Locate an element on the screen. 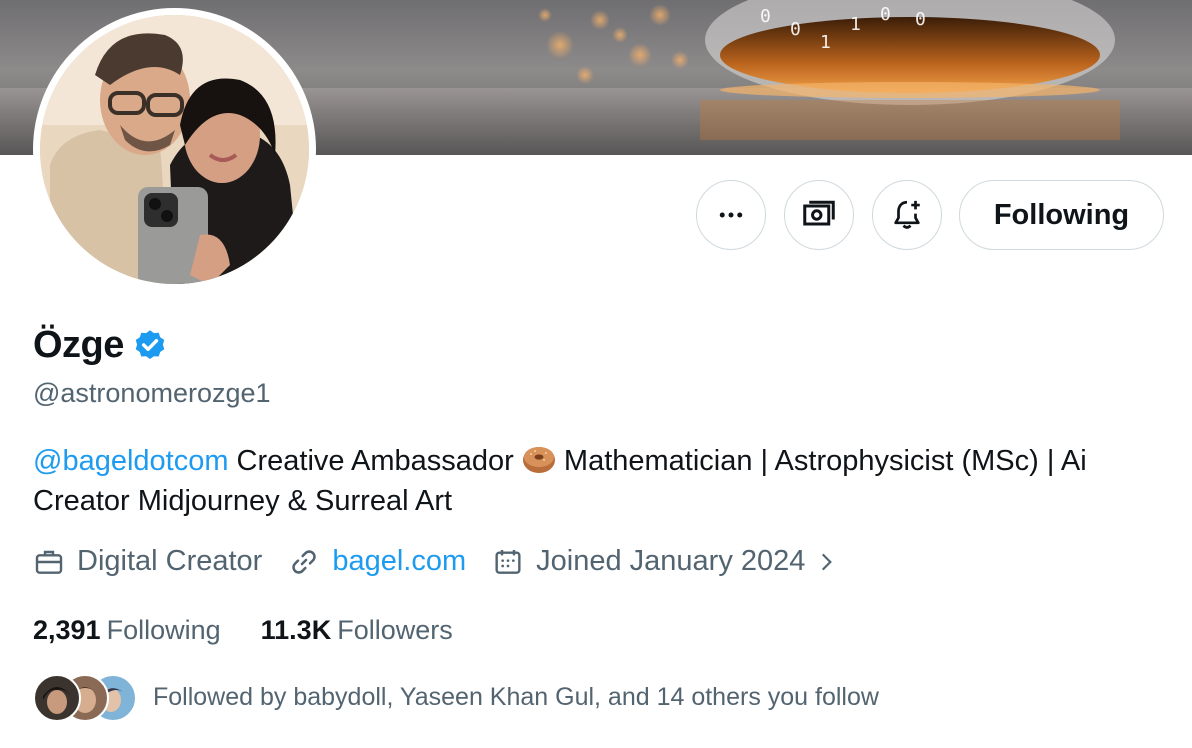  follow-stats: 2,391 Following 11.3K Followers is located at coordinates (263, 630).